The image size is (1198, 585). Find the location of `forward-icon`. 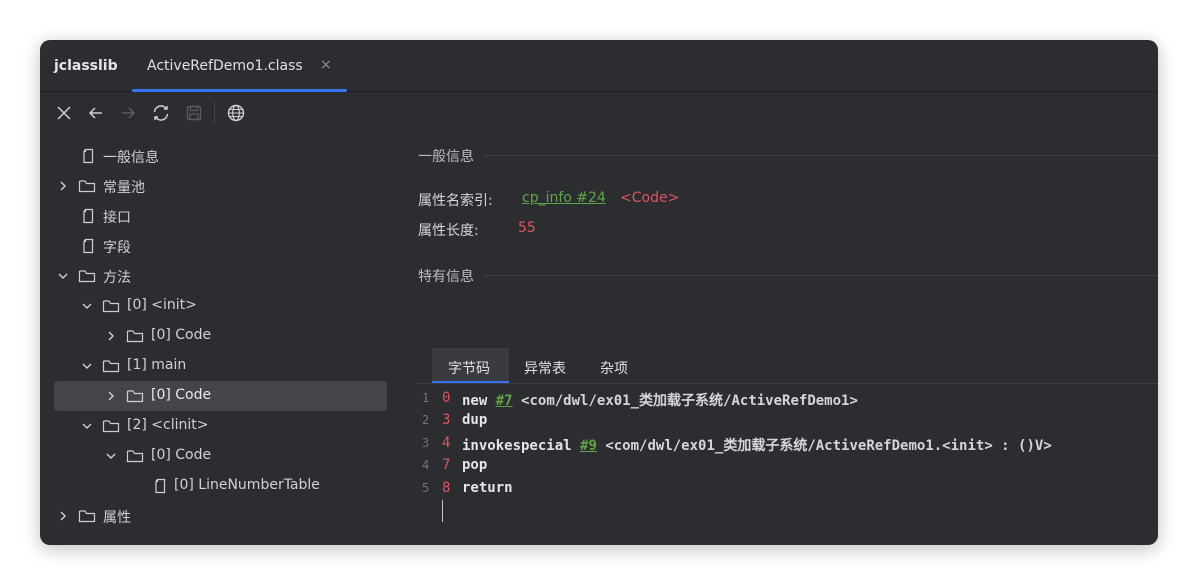

forward-icon is located at coordinates (128, 113).